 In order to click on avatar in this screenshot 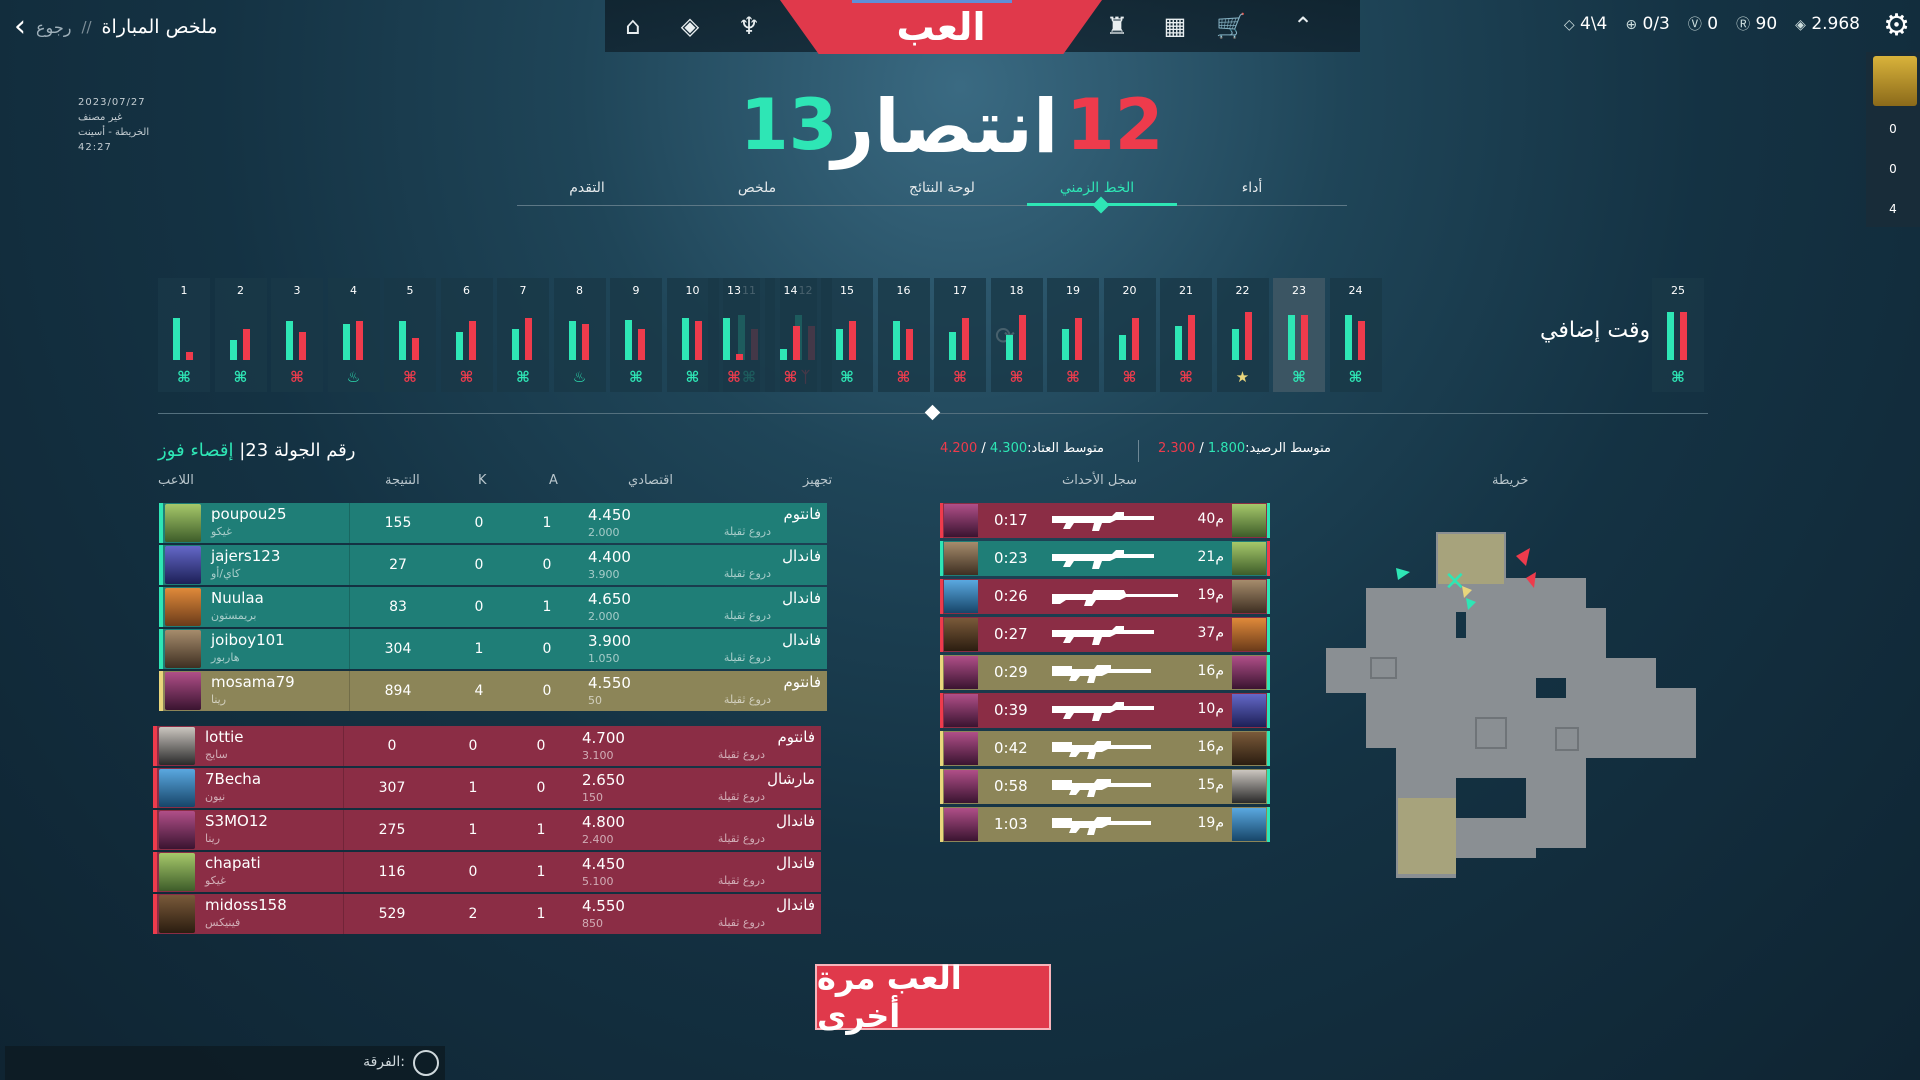, I will do `click(1895, 81)`.